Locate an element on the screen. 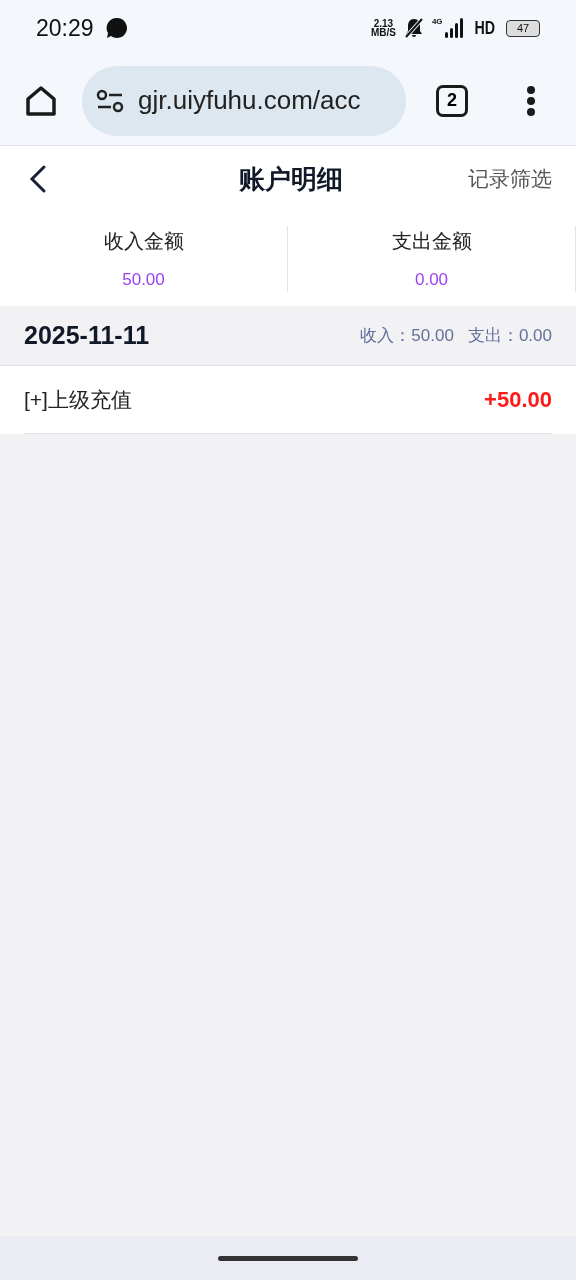 The height and width of the screenshot is (1280, 576). network-speed: 2.13 MB/S is located at coordinates (383, 28).